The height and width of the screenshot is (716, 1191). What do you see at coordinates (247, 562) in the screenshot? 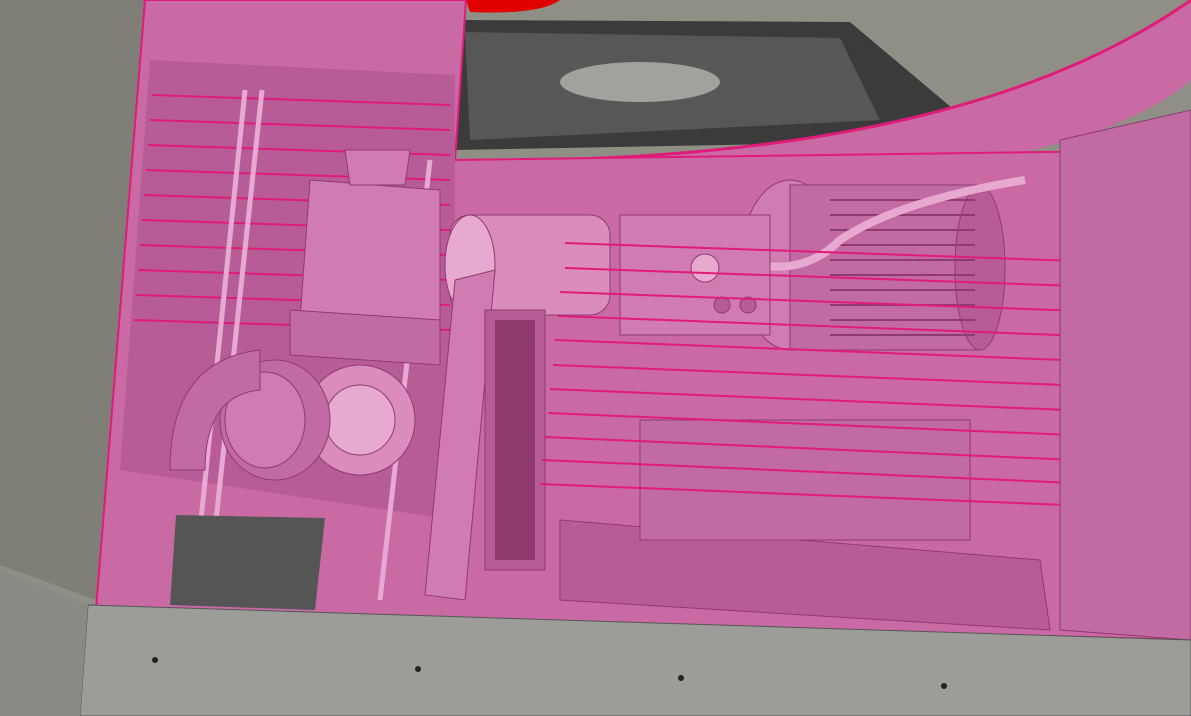
I see `floor-opening` at bounding box center [247, 562].